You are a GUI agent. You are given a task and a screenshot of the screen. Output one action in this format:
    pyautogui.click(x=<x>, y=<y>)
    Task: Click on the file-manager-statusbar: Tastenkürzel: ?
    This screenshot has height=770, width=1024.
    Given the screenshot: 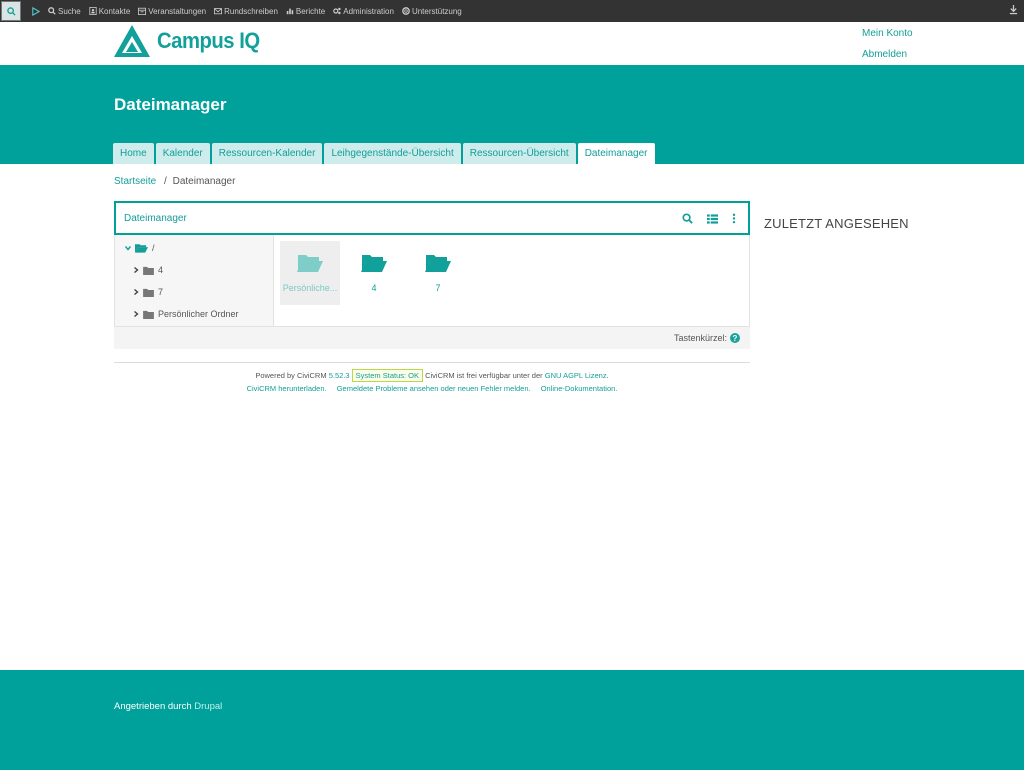 What is the action you would take?
    pyautogui.click(x=432, y=338)
    